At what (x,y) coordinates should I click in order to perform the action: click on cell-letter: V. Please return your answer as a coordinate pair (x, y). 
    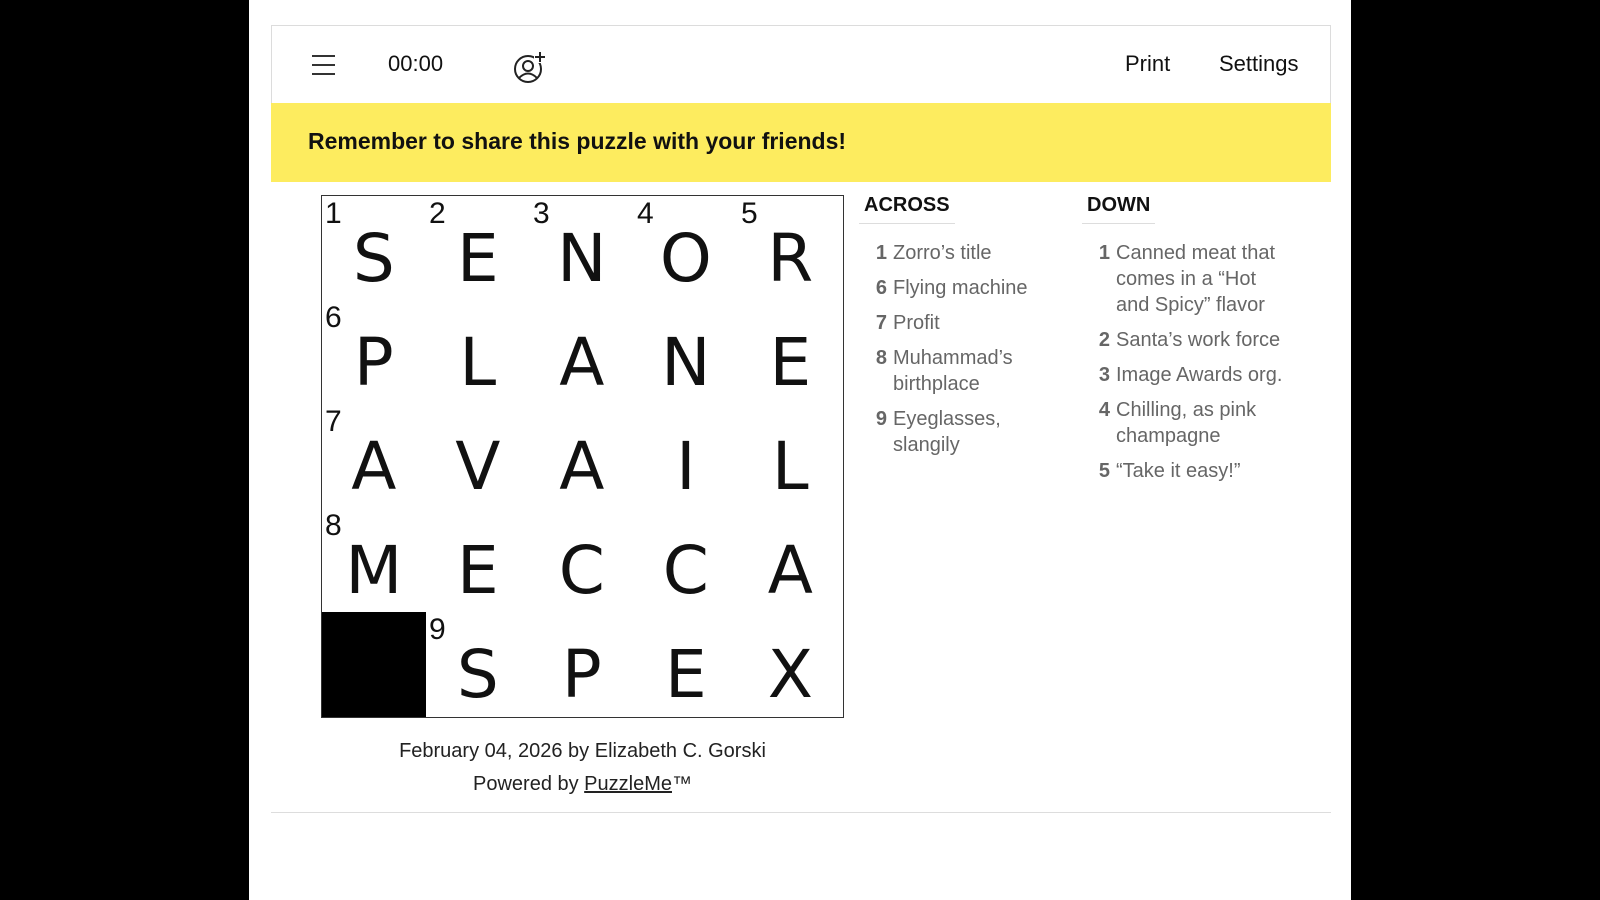
    Looking at the image, I should click on (478, 466).